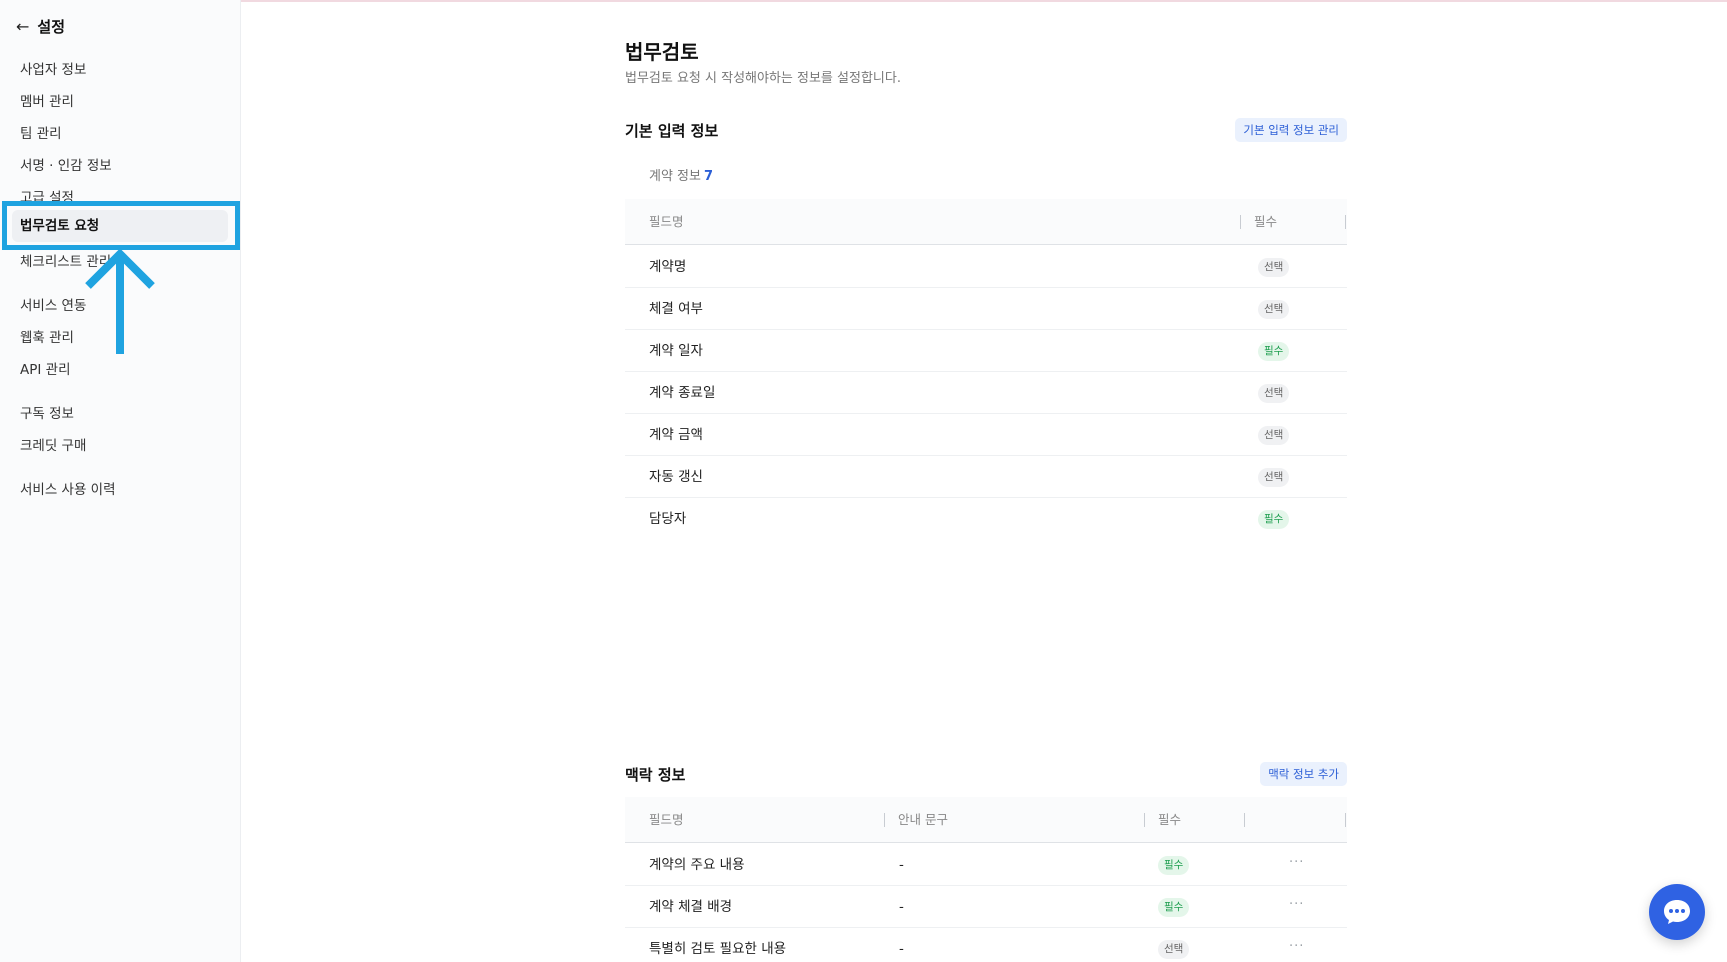  I want to click on back-arrow-icon: ←, so click(22, 26).